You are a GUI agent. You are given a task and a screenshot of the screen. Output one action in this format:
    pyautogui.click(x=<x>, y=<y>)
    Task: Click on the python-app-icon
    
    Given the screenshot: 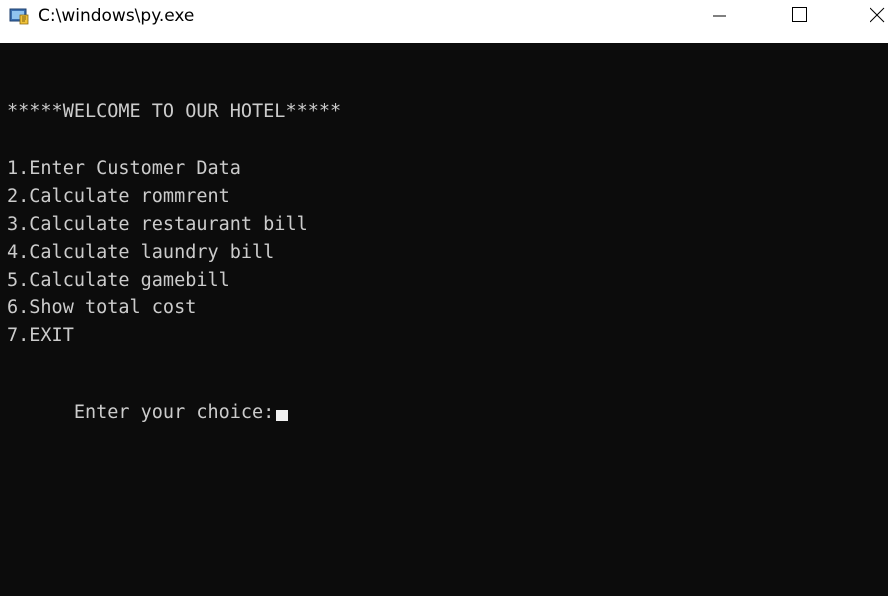 What is the action you would take?
    pyautogui.click(x=19, y=16)
    